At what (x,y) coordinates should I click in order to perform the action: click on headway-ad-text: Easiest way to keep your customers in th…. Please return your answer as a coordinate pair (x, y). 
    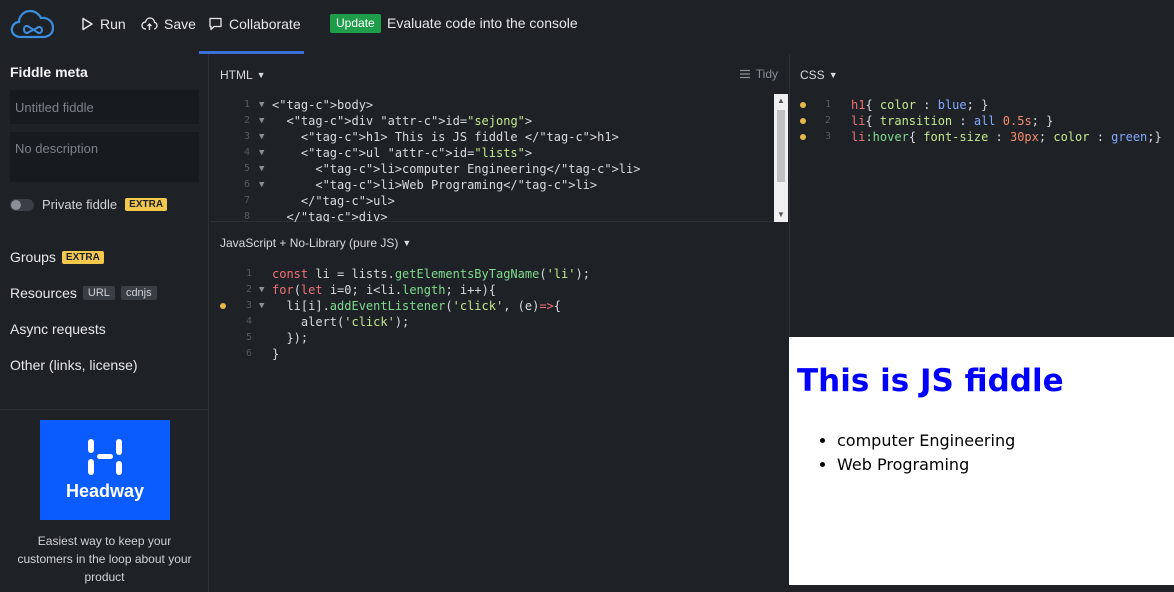
    Looking at the image, I should click on (104, 559).